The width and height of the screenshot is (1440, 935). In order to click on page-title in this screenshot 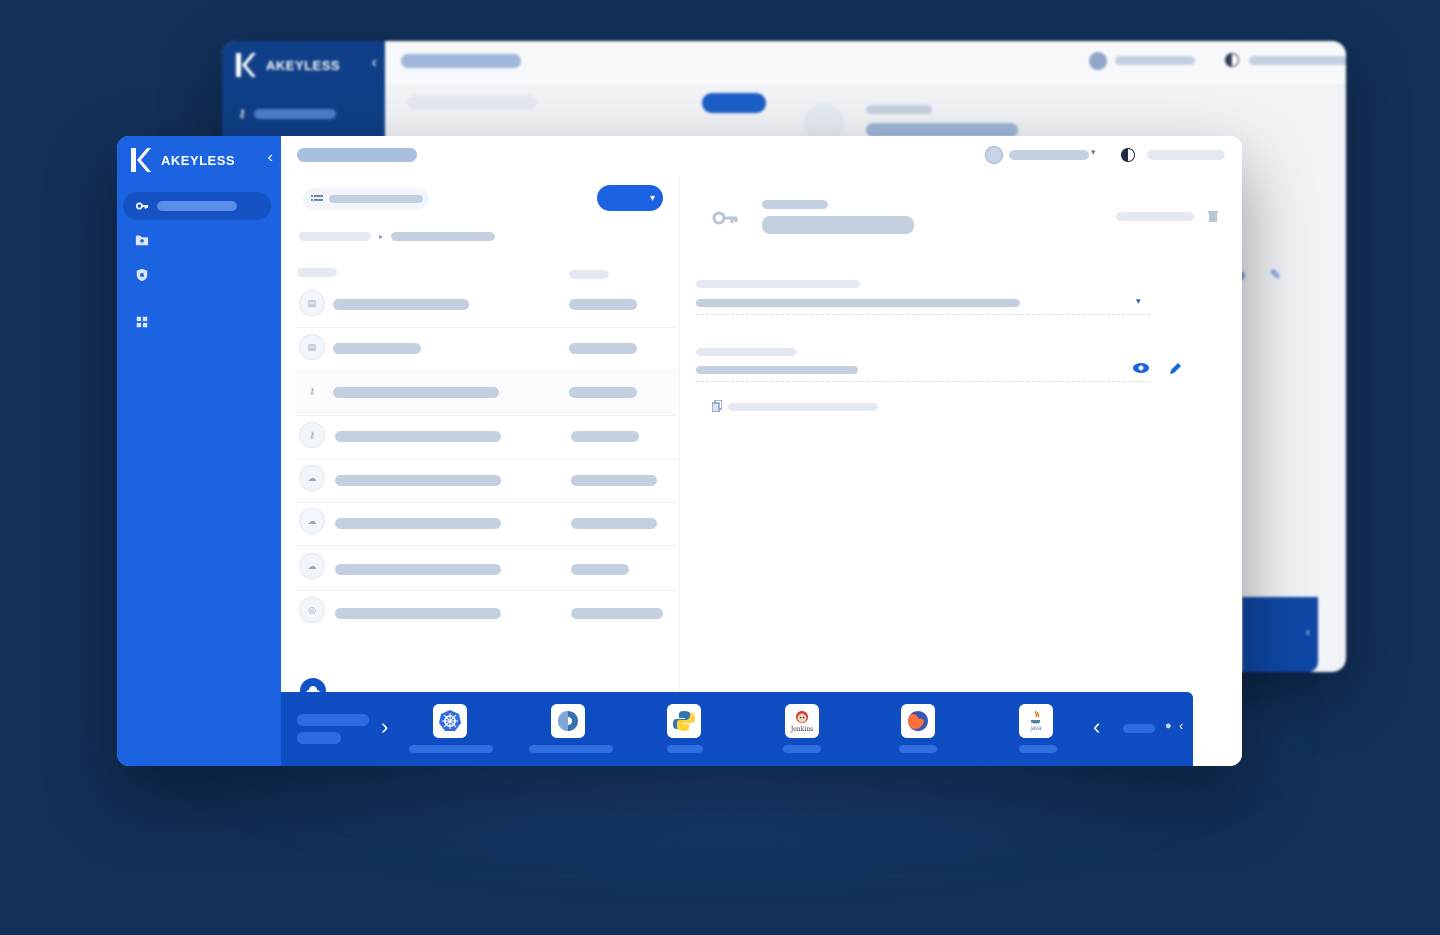, I will do `click(357, 155)`.